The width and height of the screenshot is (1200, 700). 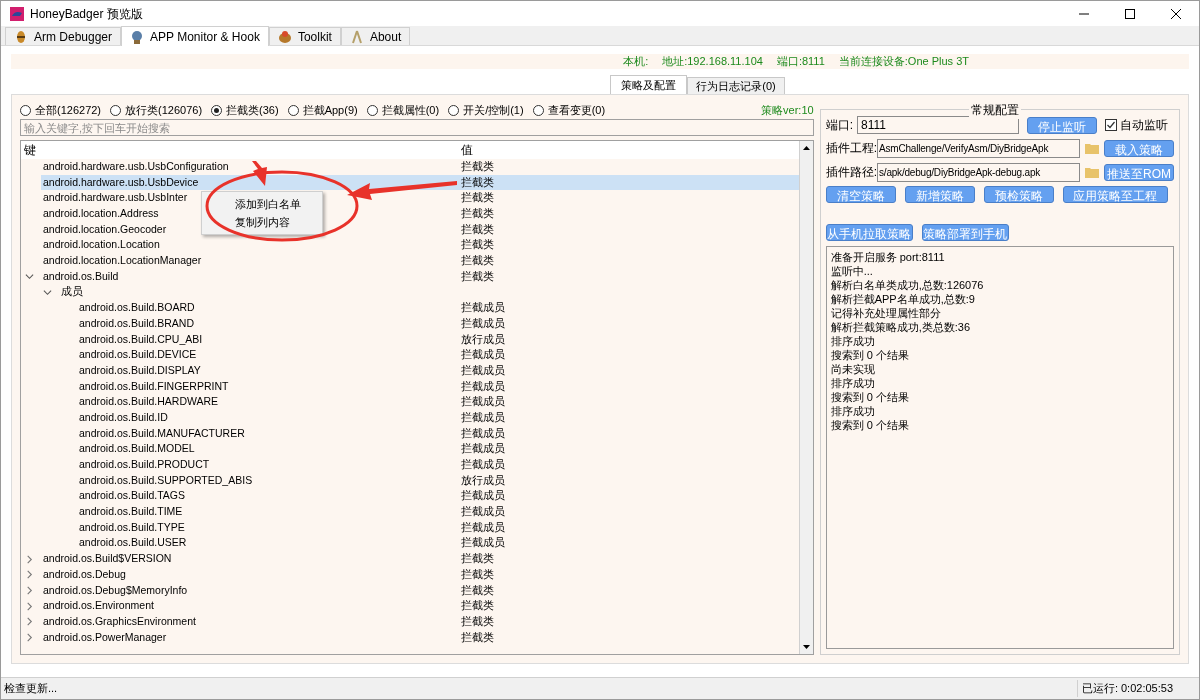 What do you see at coordinates (165, 480) in the screenshot?
I see `tree-item: android.os.Build.SUPPORTED_ABIS` at bounding box center [165, 480].